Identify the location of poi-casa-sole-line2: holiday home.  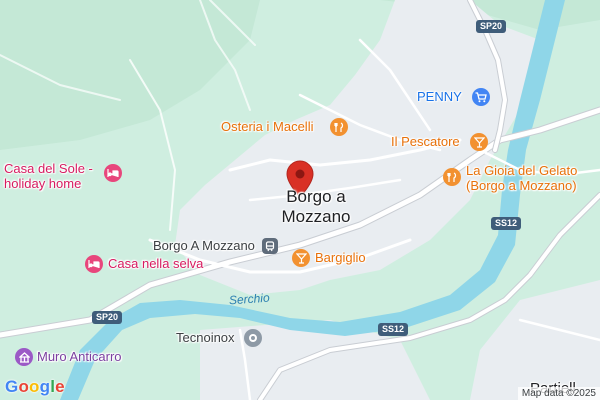
(43, 183).